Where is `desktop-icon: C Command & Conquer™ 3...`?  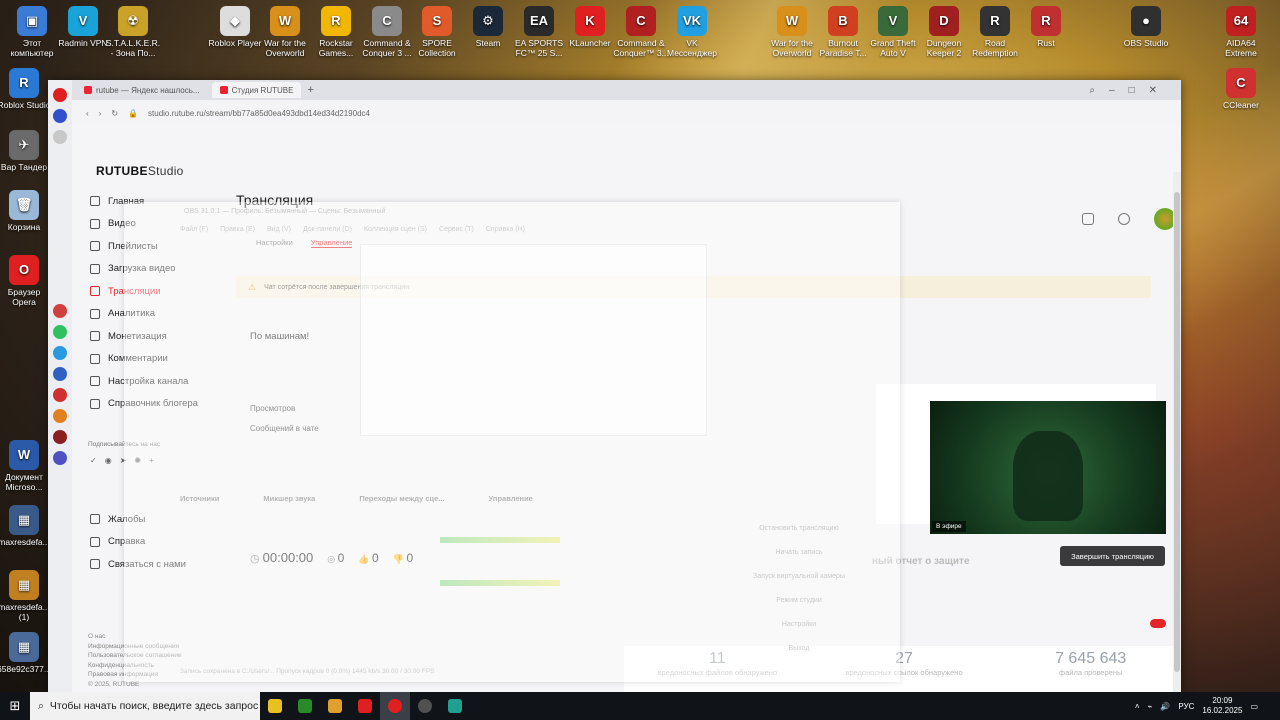 desktop-icon: C Command & Conquer™ 3... is located at coordinates (641, 32).